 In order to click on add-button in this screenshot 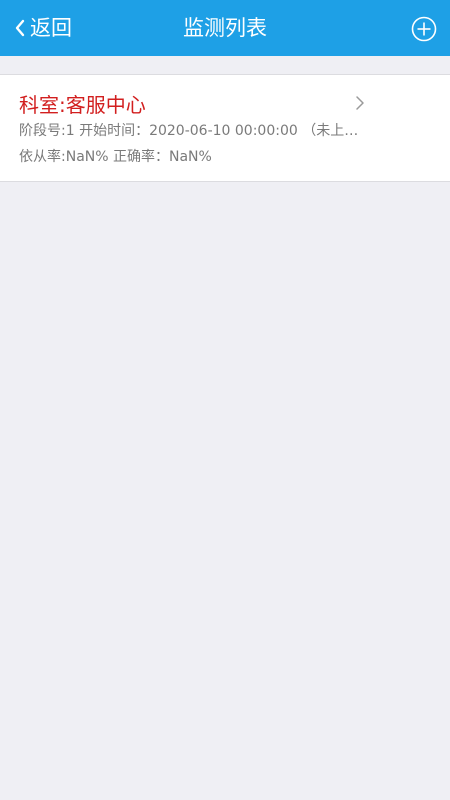, I will do `click(424, 29)`.